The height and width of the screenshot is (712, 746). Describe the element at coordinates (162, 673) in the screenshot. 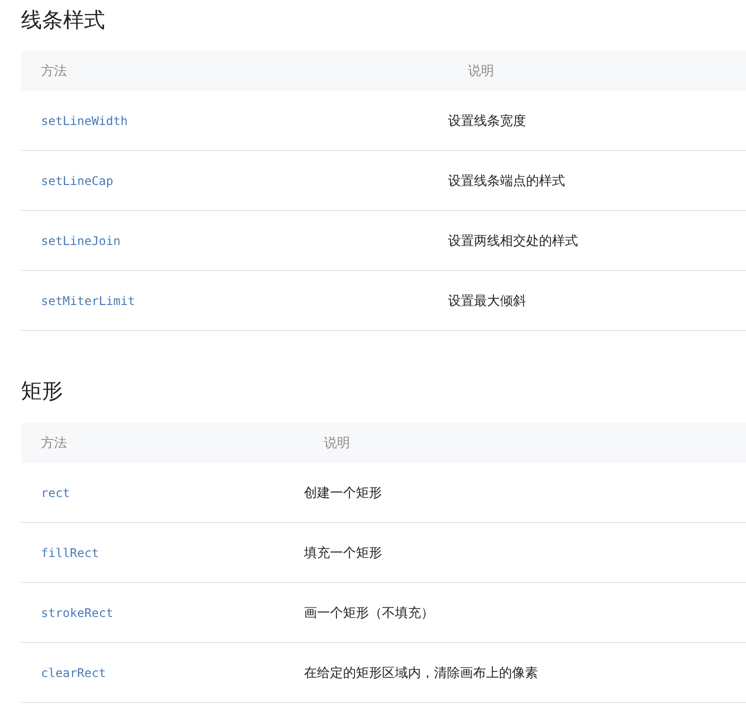

I see `method-cell: clearRect` at that location.